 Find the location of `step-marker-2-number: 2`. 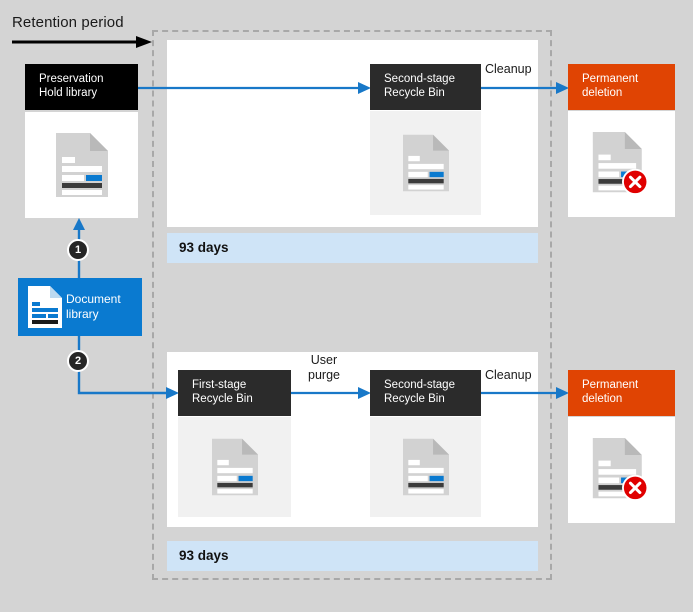

step-marker-2-number: 2 is located at coordinates (78, 361).